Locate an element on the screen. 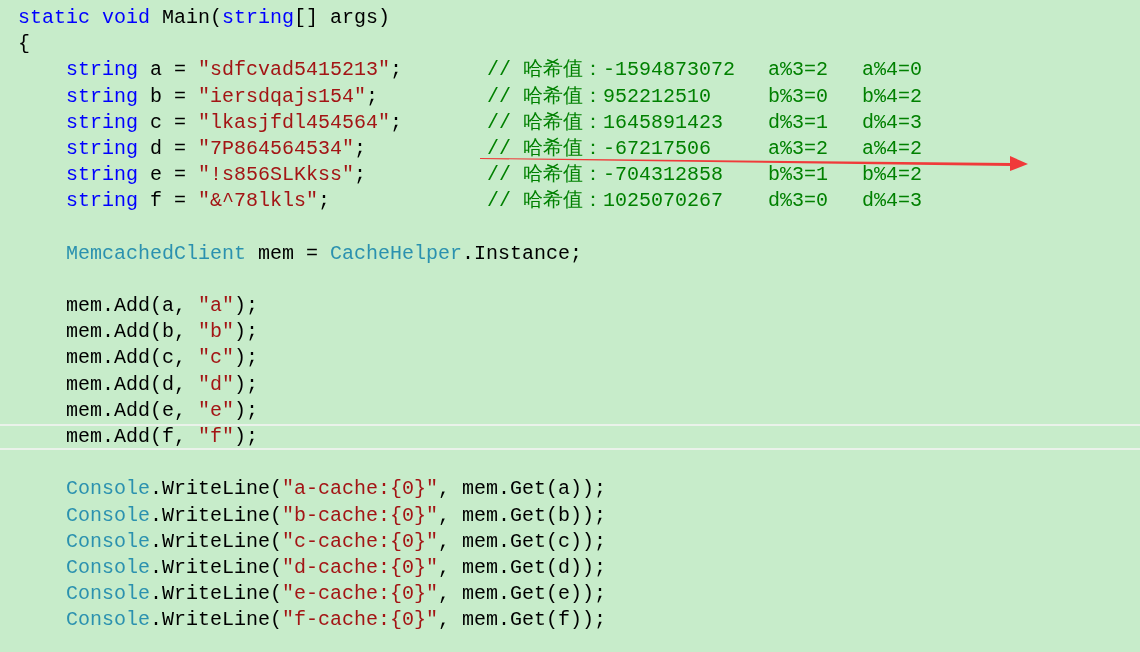  code-line: Console.WriteLine("a-cache:{0}", mem.Get(a)); is located at coordinates (336, 489).